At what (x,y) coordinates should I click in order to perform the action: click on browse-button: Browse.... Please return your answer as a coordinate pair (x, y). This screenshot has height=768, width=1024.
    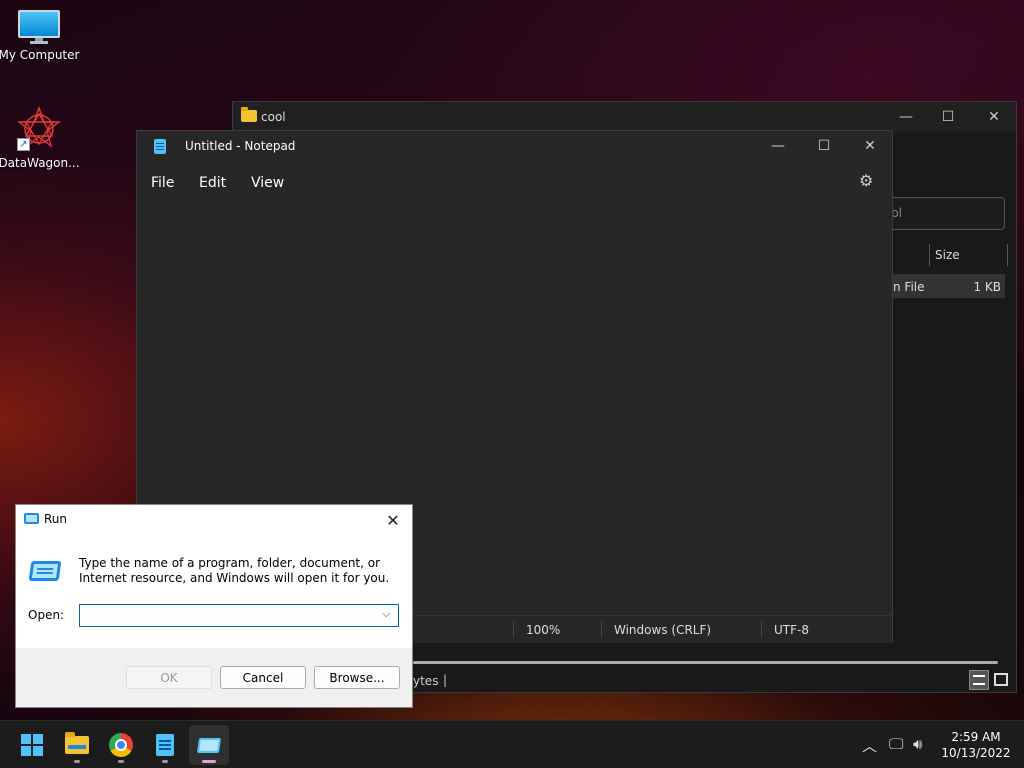
    Looking at the image, I should click on (357, 677).